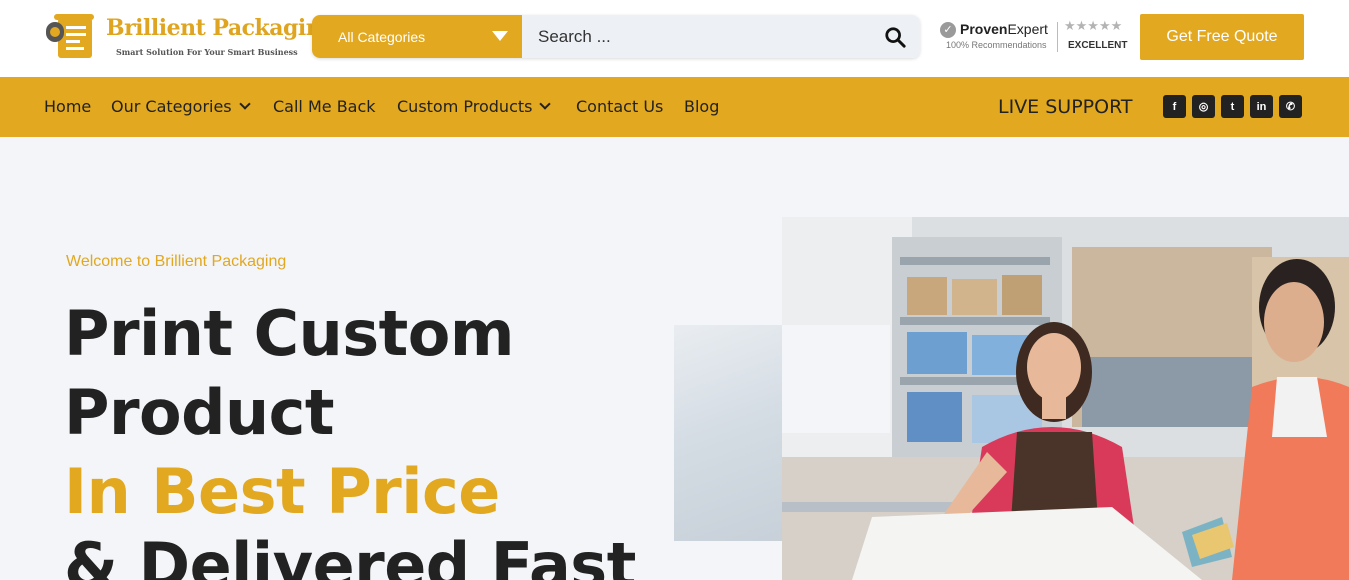  I want to click on decorative-square, so click(836, 379).